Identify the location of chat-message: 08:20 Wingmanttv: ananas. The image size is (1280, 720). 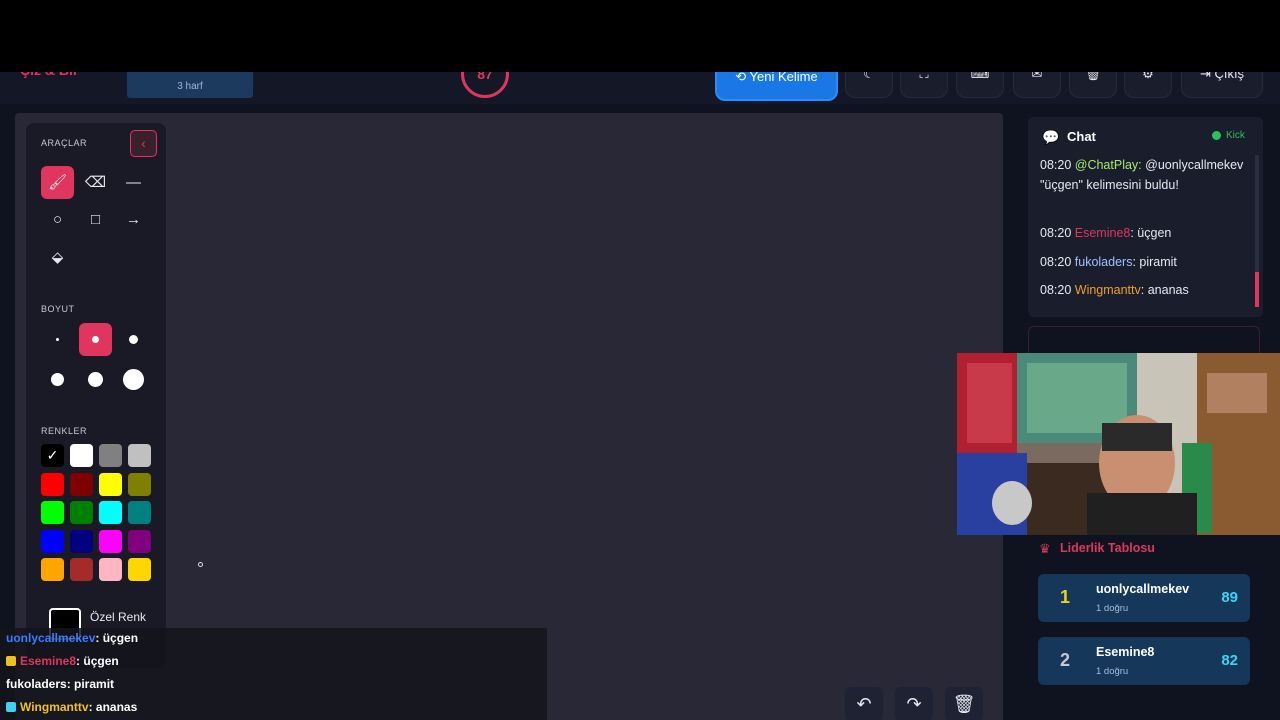
(1142, 290).